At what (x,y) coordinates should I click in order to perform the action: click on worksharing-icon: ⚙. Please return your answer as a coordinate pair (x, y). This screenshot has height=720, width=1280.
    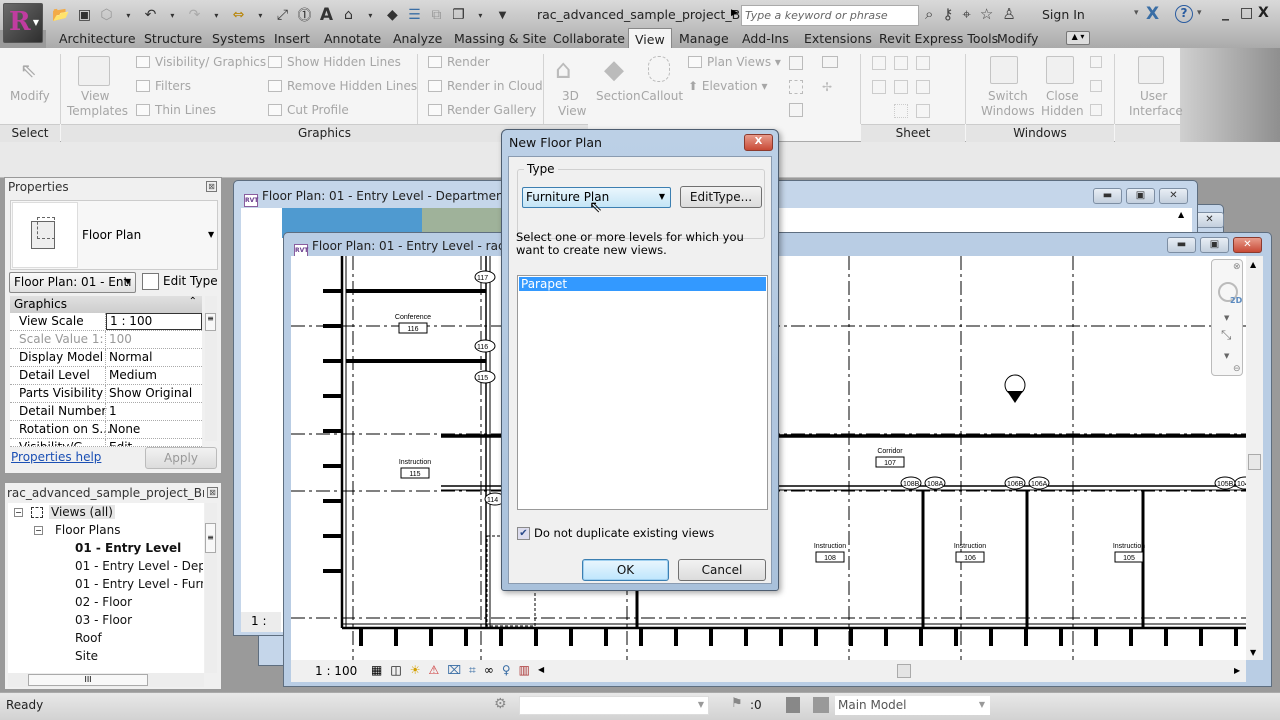
    Looking at the image, I should click on (500, 704).